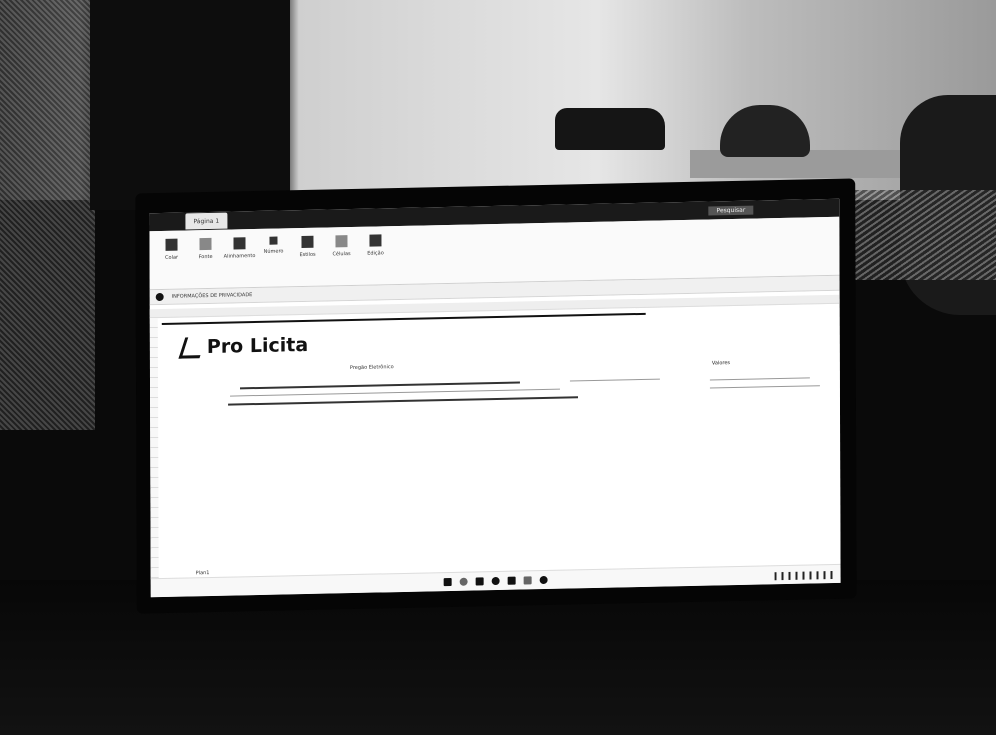 The width and height of the screenshot is (996, 735). What do you see at coordinates (463, 581) in the screenshot?
I see `search-icon` at bounding box center [463, 581].